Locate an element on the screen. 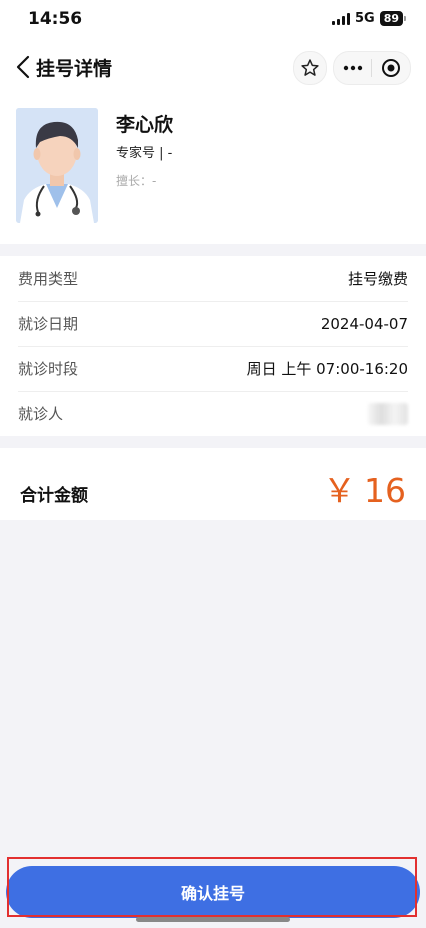  home-indicator is located at coordinates (213, 919).